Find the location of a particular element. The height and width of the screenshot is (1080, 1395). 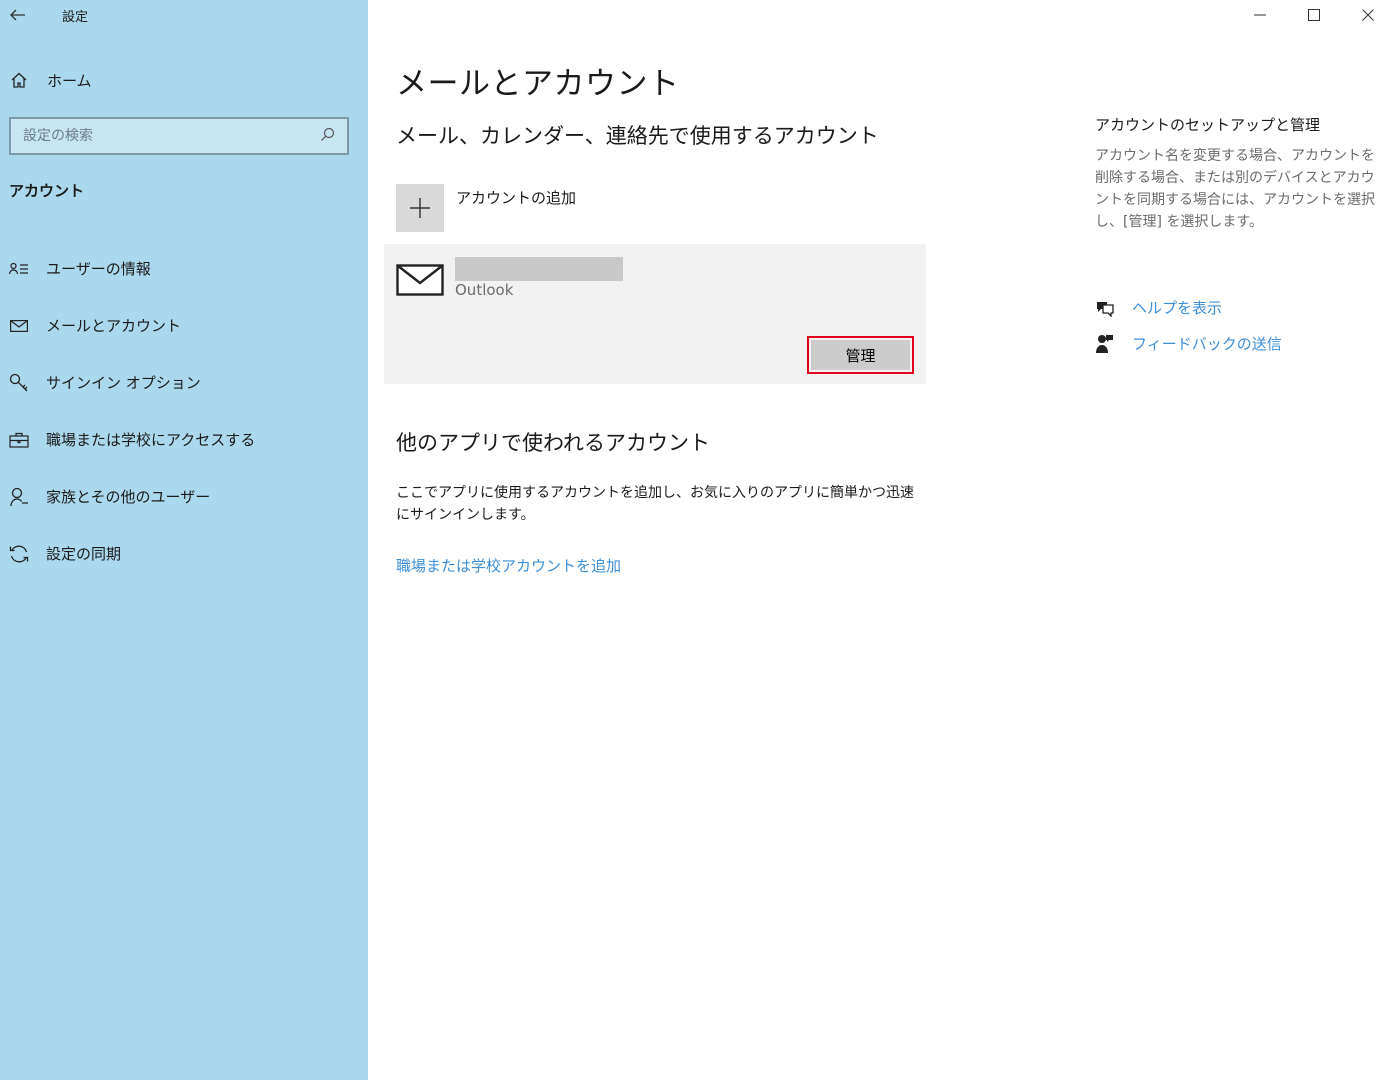

account-provider: Outlook is located at coordinates (484, 290).